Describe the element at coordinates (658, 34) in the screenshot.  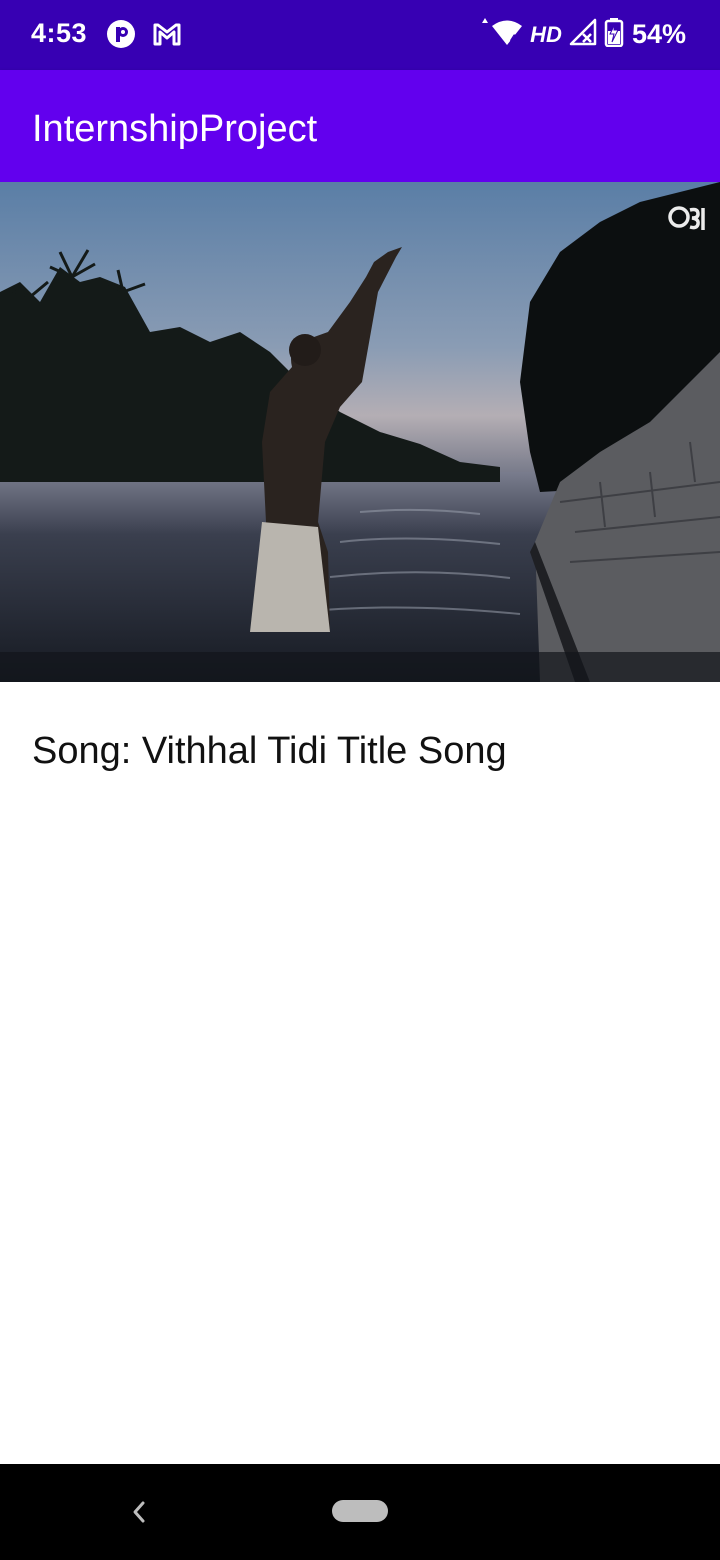
I see `battery-percent: 54%` at that location.